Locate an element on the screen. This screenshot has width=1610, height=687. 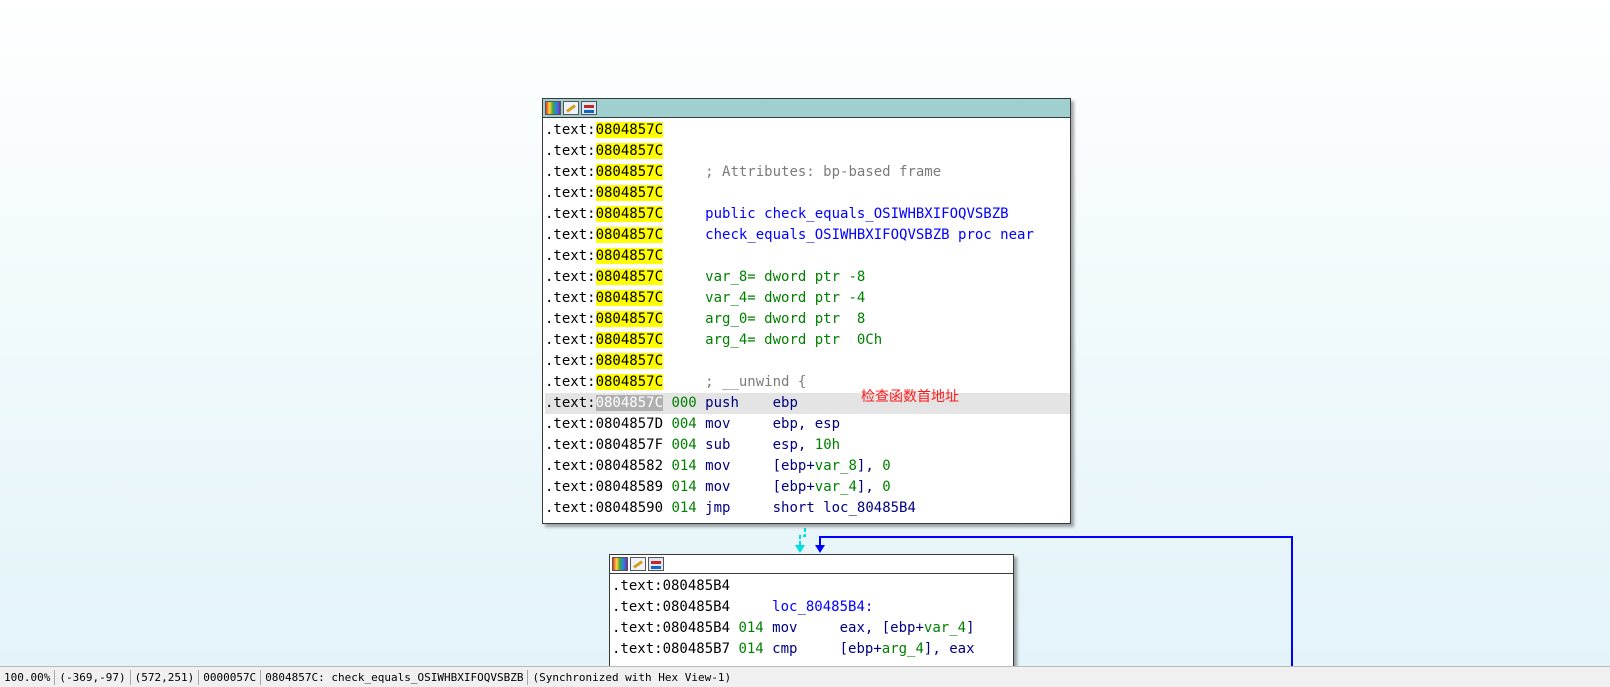
instruction-operands: [ebp+arg_4], eax is located at coordinates (907, 649).